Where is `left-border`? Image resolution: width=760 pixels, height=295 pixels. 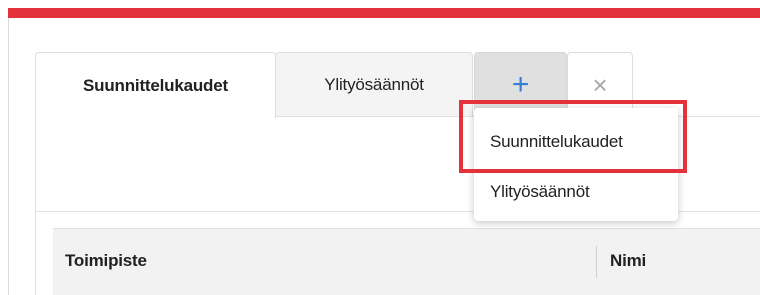
left-border is located at coordinates (8, 156).